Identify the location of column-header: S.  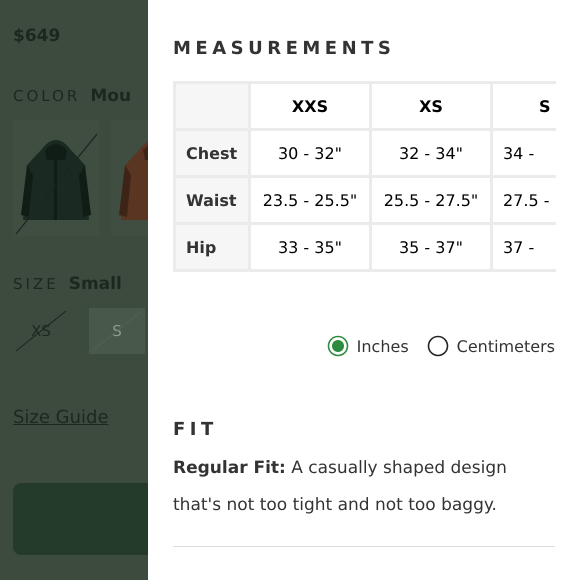
(524, 106).